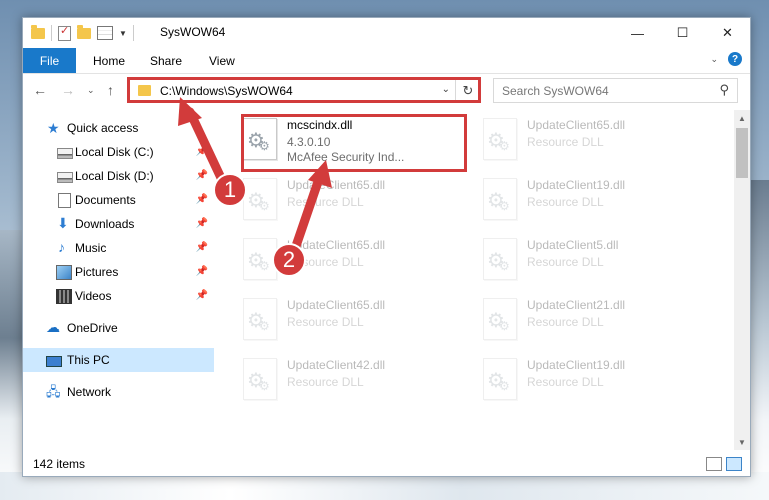 The height and width of the screenshot is (500, 769). What do you see at coordinates (97, 272) in the screenshot?
I see `sidebar-item-label: Pictures` at bounding box center [97, 272].